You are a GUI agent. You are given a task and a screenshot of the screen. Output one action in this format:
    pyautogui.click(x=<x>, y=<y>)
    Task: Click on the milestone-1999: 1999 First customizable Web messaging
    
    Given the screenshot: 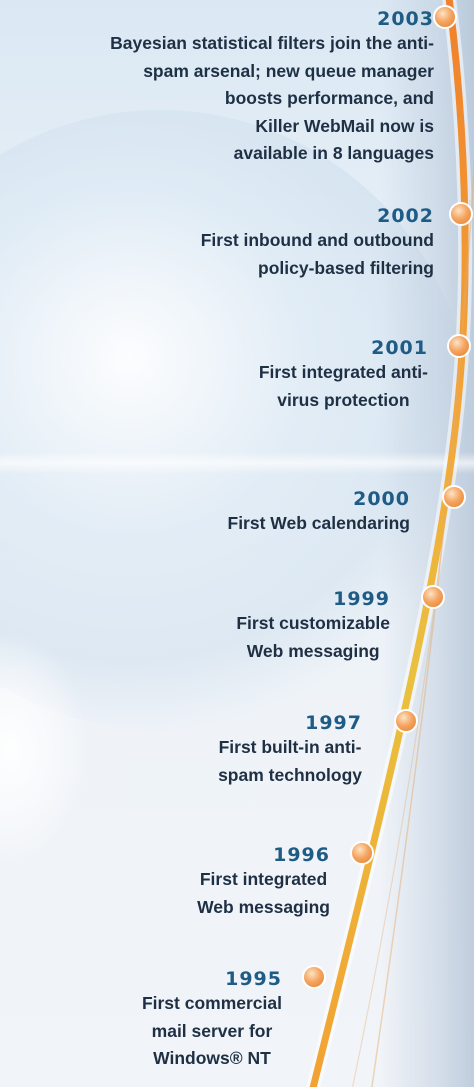 What is the action you would take?
    pyautogui.click(x=313, y=626)
    